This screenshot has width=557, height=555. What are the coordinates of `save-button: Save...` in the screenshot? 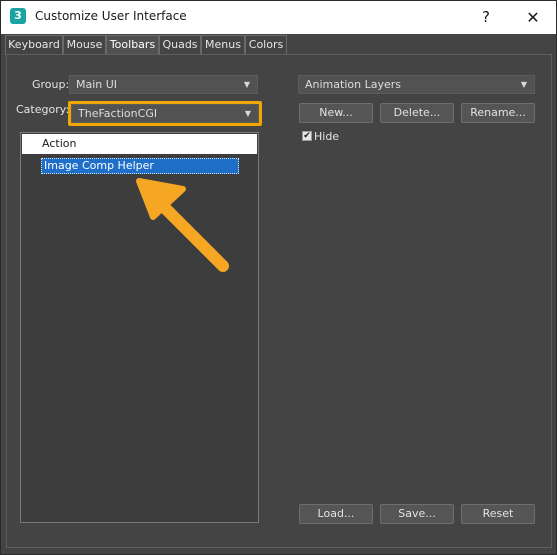 It's located at (417, 514).